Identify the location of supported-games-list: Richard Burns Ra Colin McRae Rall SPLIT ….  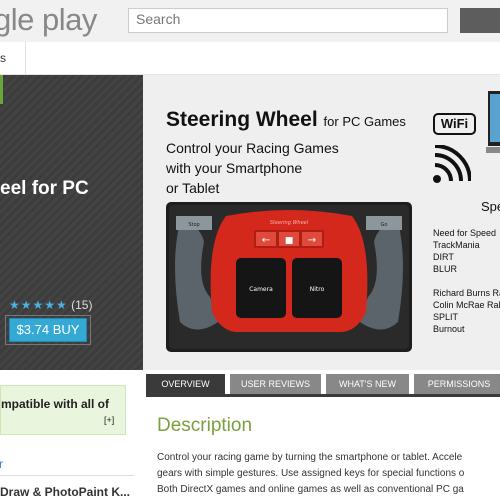
(466, 311).